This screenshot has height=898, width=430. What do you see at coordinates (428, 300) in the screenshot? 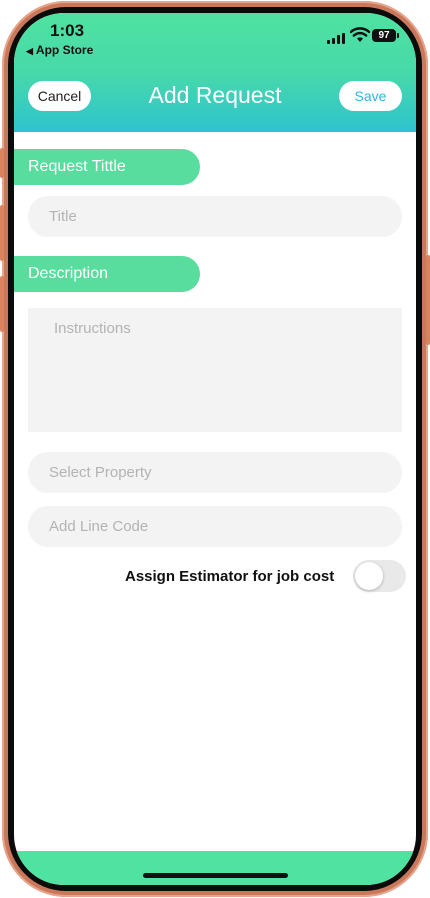
I see `power-button` at bounding box center [428, 300].